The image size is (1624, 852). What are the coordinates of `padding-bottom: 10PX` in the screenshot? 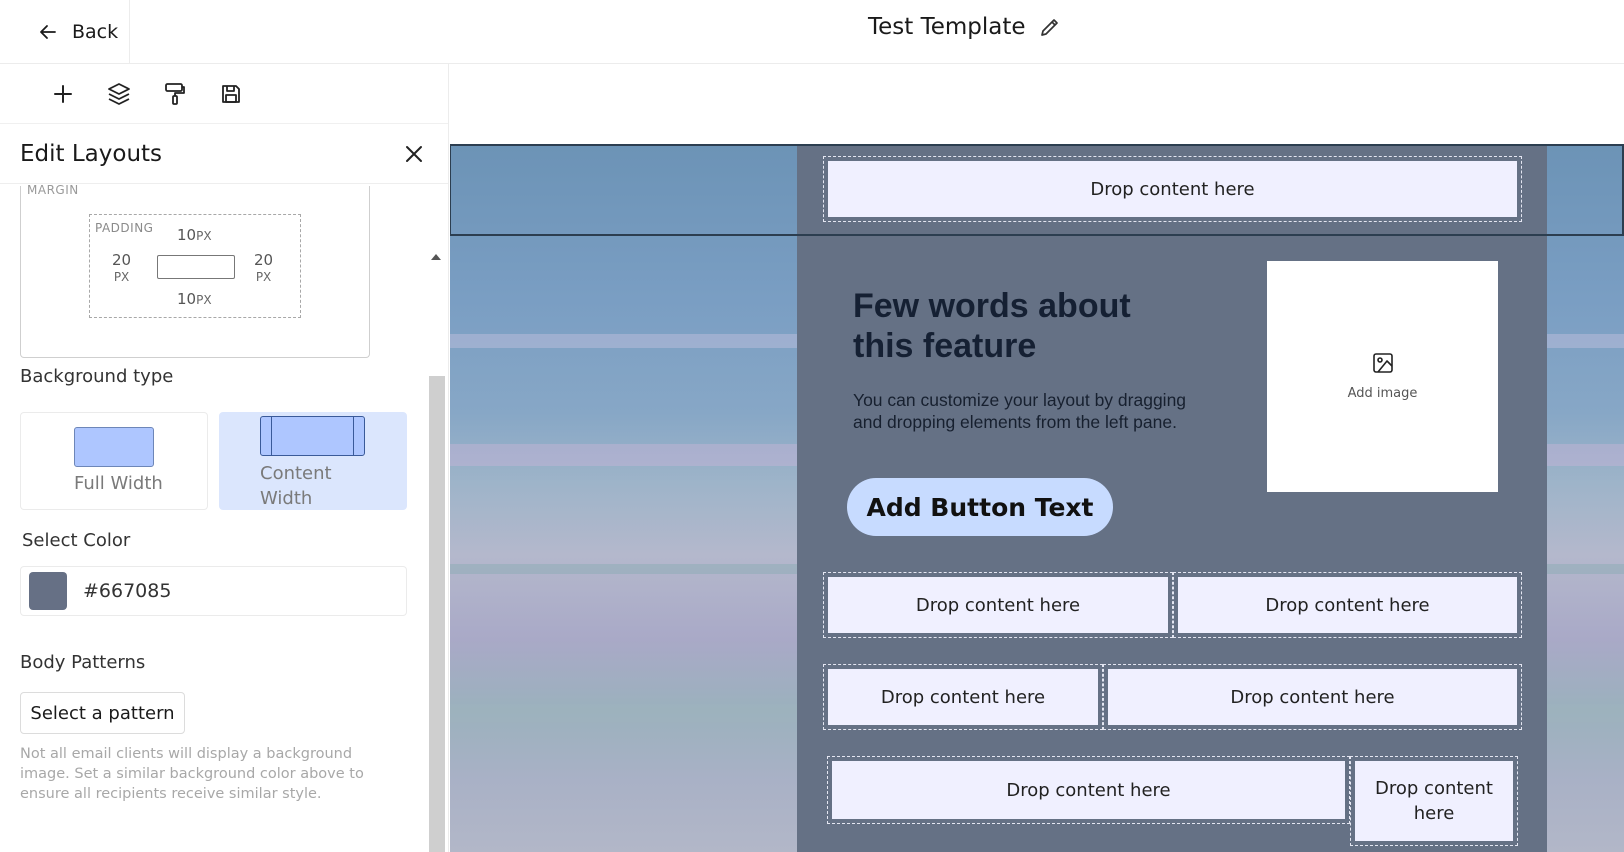 It's located at (194, 299).